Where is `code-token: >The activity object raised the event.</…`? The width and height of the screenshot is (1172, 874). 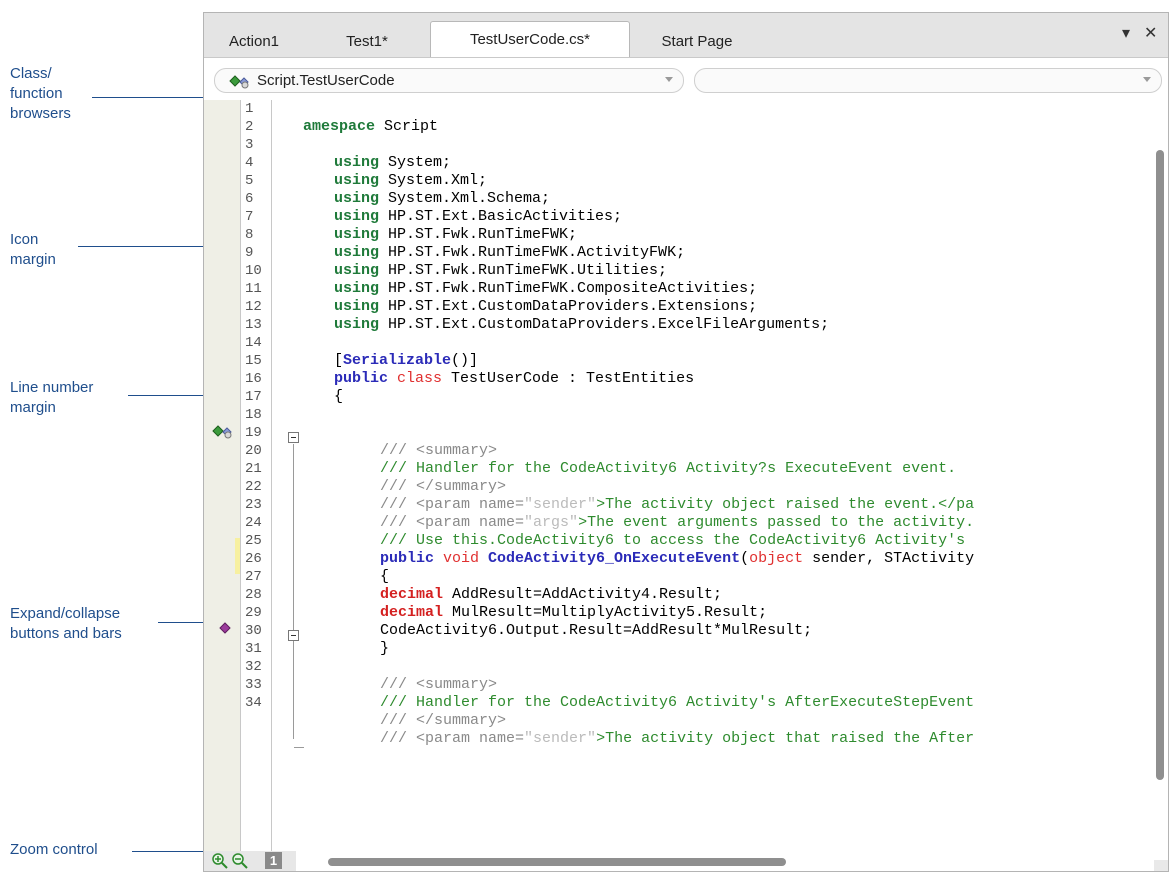
code-token: >The activity object raised the event.</… is located at coordinates (785, 504).